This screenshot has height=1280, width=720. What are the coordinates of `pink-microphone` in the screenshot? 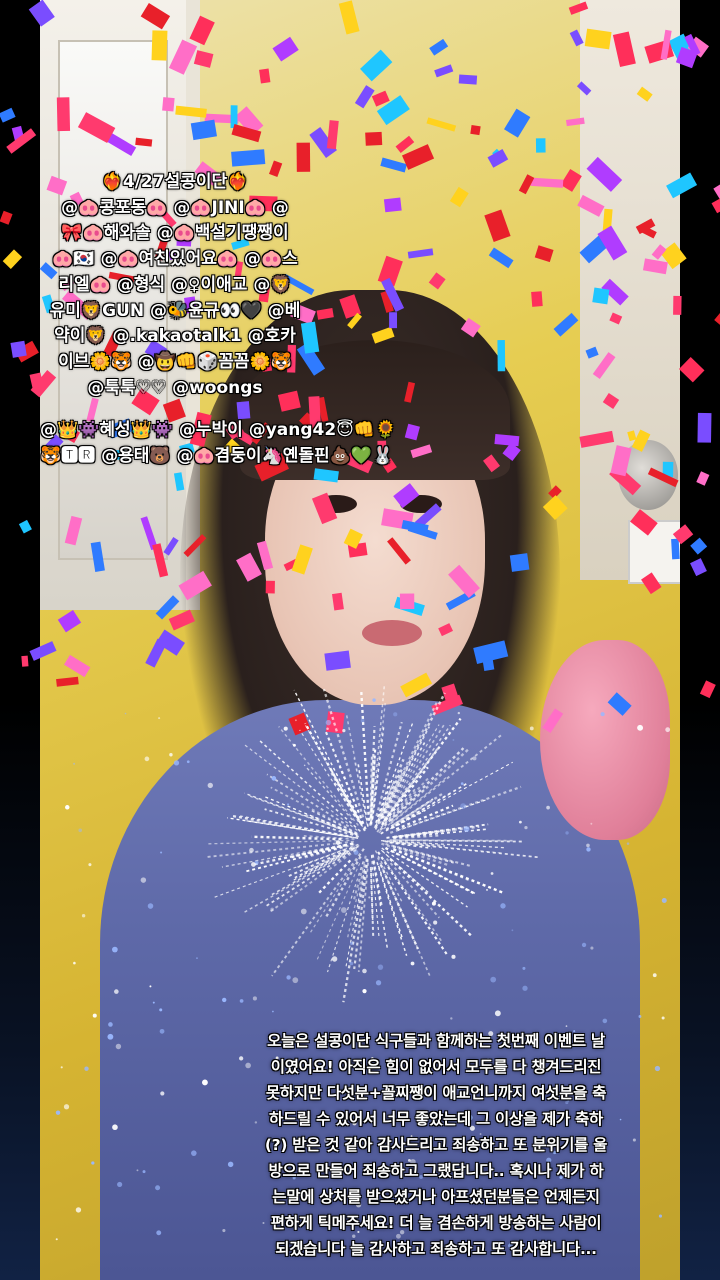 It's located at (605, 740).